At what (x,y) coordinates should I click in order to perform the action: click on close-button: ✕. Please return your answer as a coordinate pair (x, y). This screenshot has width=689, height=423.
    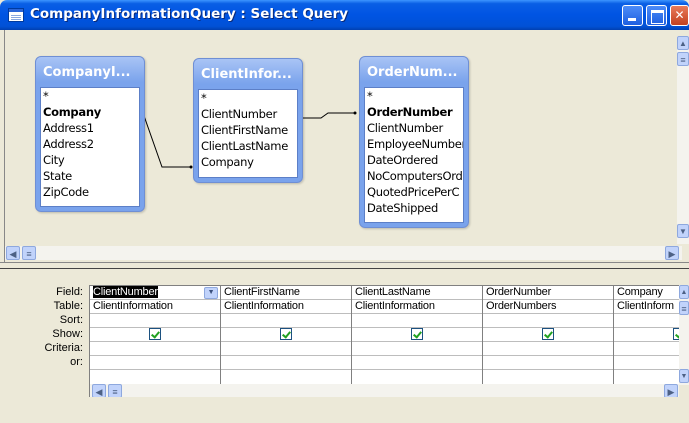
    Looking at the image, I should click on (679, 15).